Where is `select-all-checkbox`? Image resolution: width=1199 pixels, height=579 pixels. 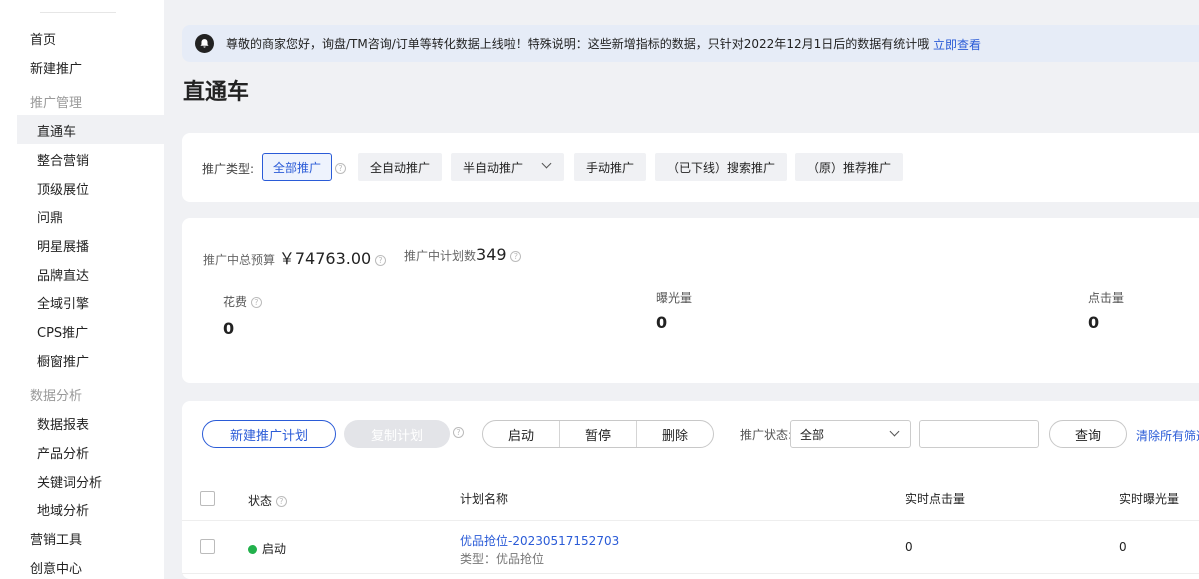
select-all-checkbox is located at coordinates (207, 498).